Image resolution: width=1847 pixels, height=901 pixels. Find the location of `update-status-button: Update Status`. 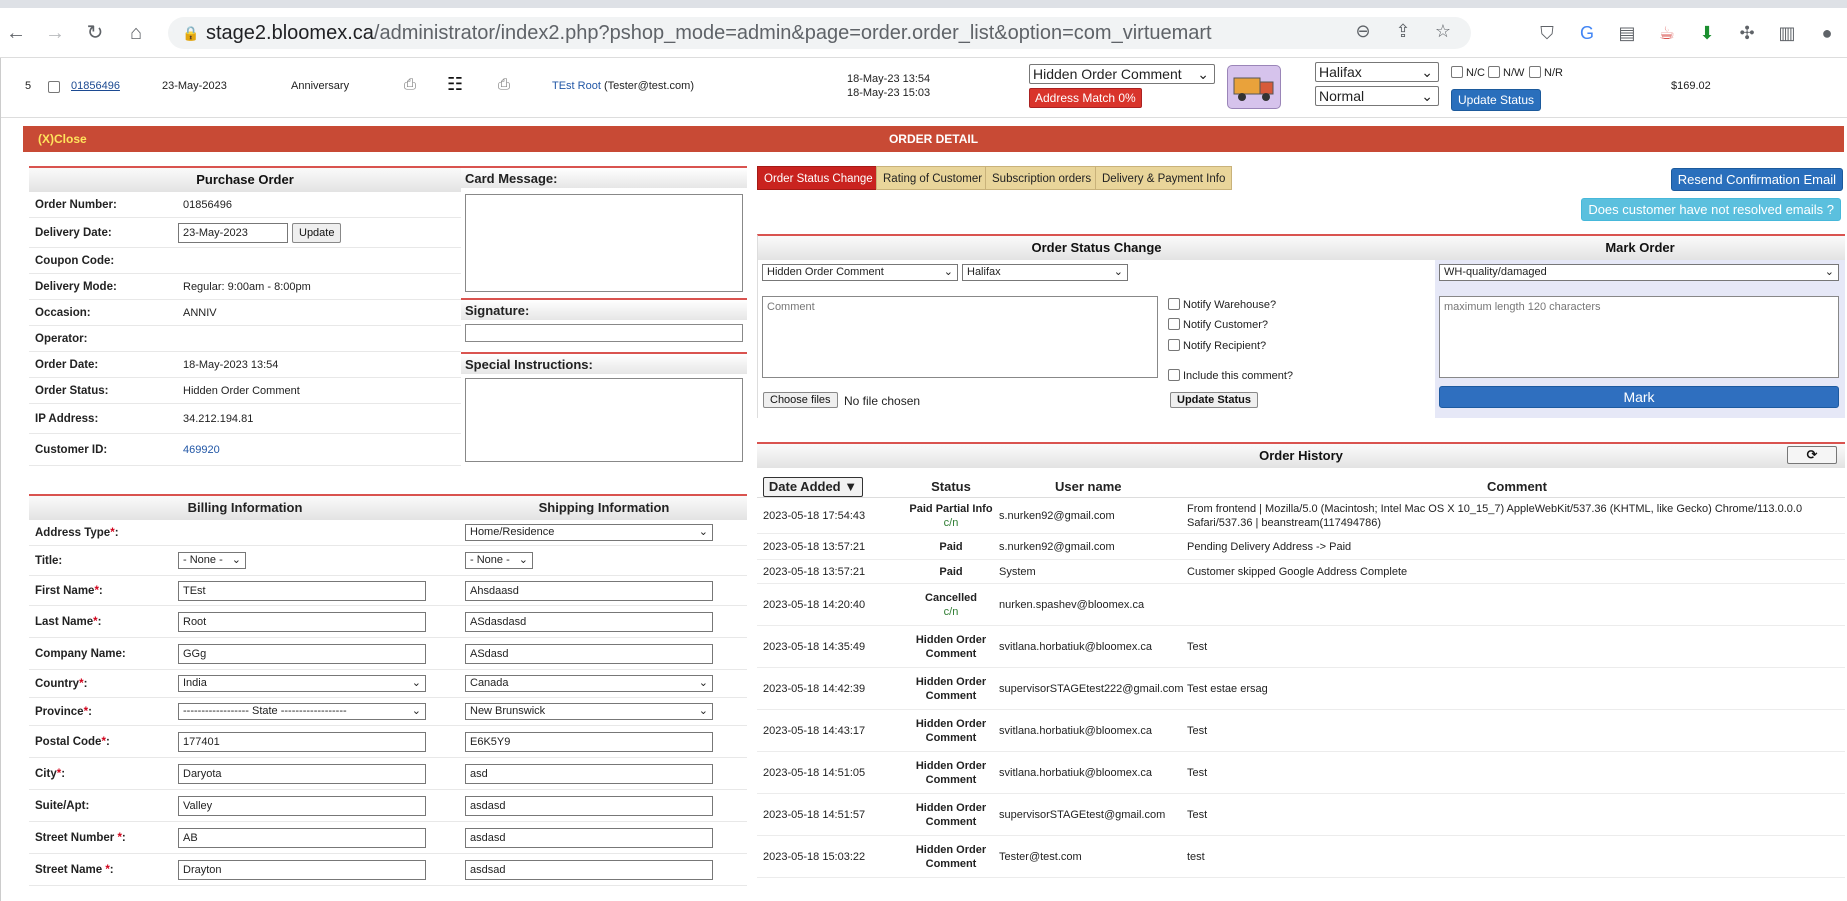

update-status-button: Update Status is located at coordinates (1214, 400).